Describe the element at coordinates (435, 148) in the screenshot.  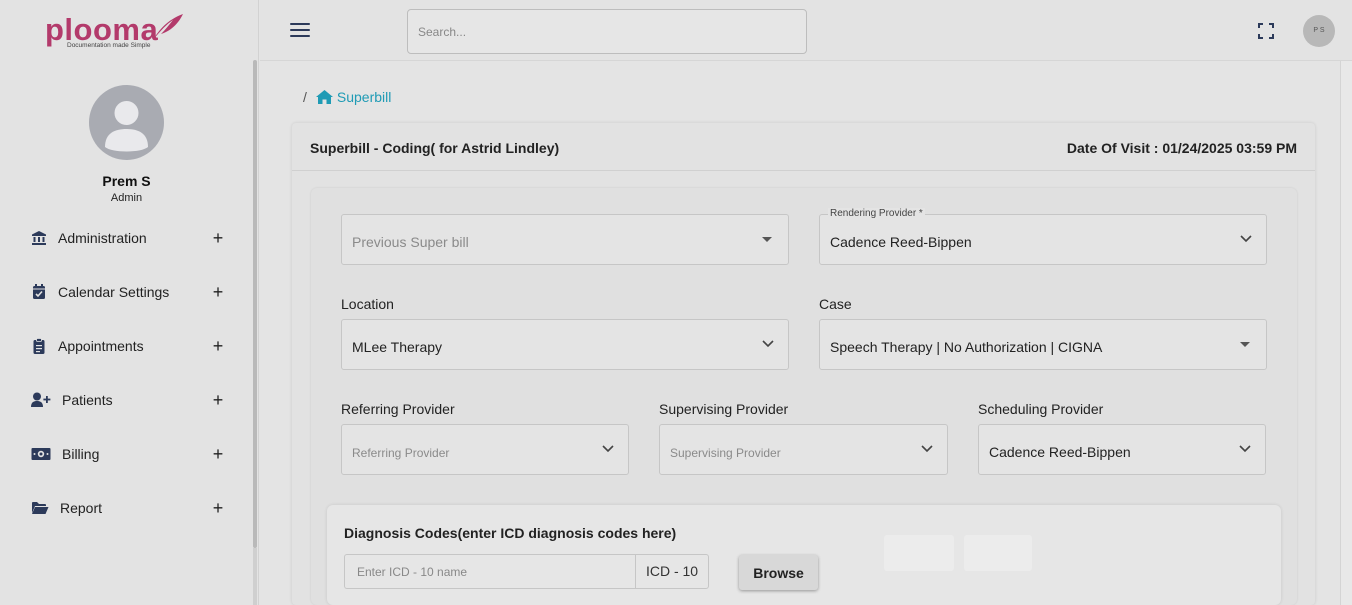
I see `page-title: Superbill - Coding( for Astrid Lindley)` at that location.